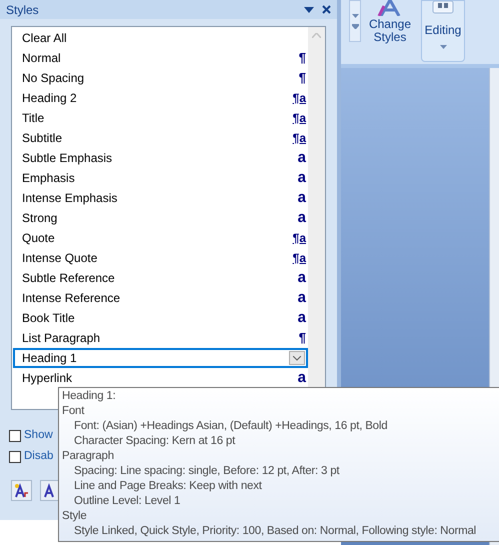 This screenshot has height=545, width=499. What do you see at coordinates (161, 98) in the screenshot?
I see `style-item: Heading 2 ¶a` at bounding box center [161, 98].